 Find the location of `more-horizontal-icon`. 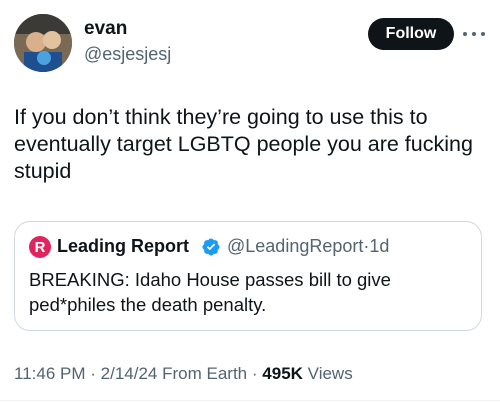

more-horizontal-icon is located at coordinates (474, 34).